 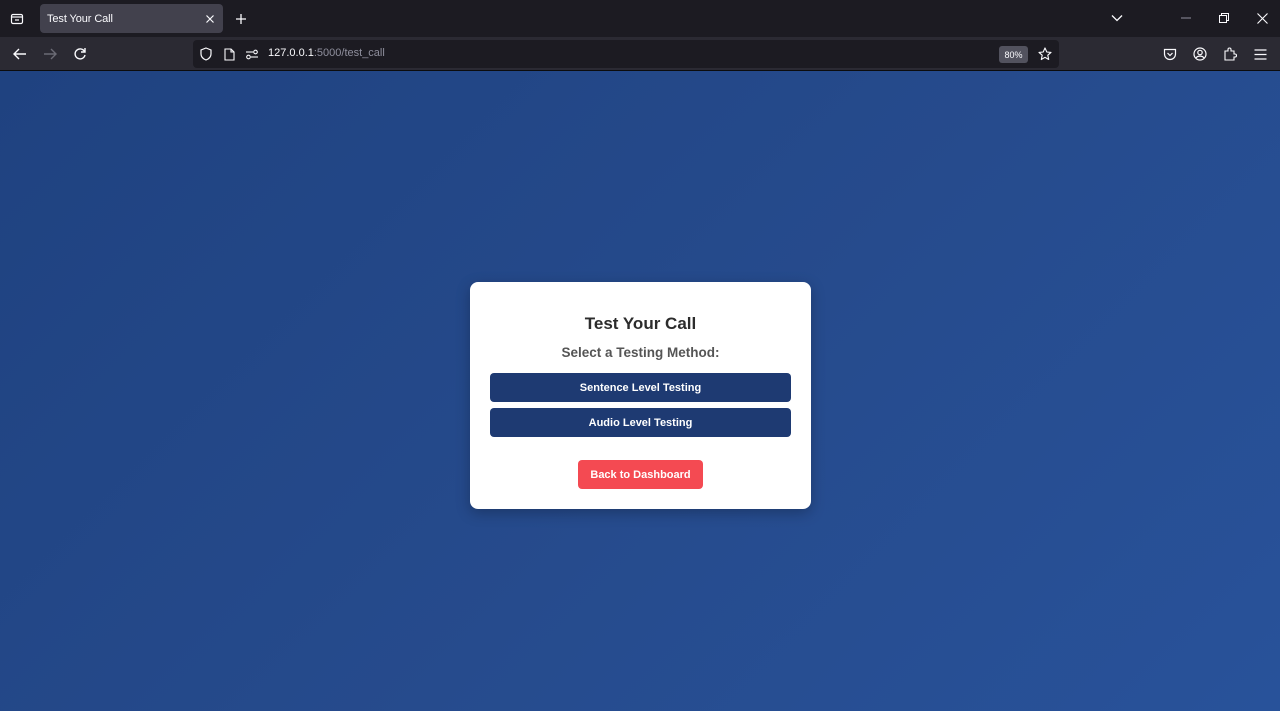 What do you see at coordinates (640, 352) in the screenshot?
I see `section-subtitle: Select a Testing Method:` at bounding box center [640, 352].